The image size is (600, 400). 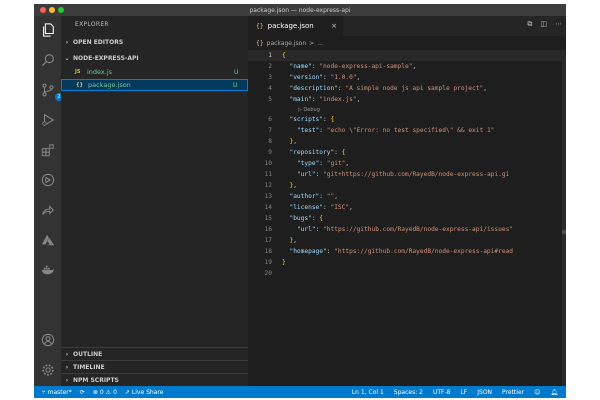 What do you see at coordinates (154, 379) in the screenshot?
I see `npm-scripts-section: › NPM SCRIPTS` at bounding box center [154, 379].